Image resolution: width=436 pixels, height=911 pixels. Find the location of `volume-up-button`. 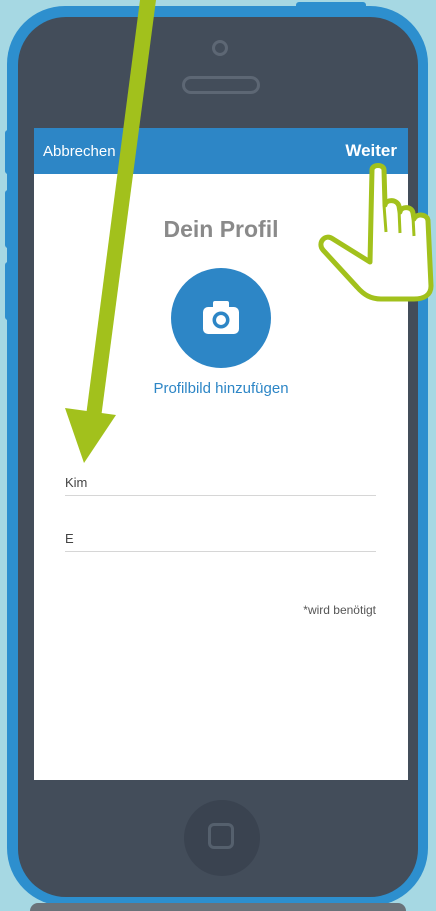

volume-up-button is located at coordinates (10, 219).